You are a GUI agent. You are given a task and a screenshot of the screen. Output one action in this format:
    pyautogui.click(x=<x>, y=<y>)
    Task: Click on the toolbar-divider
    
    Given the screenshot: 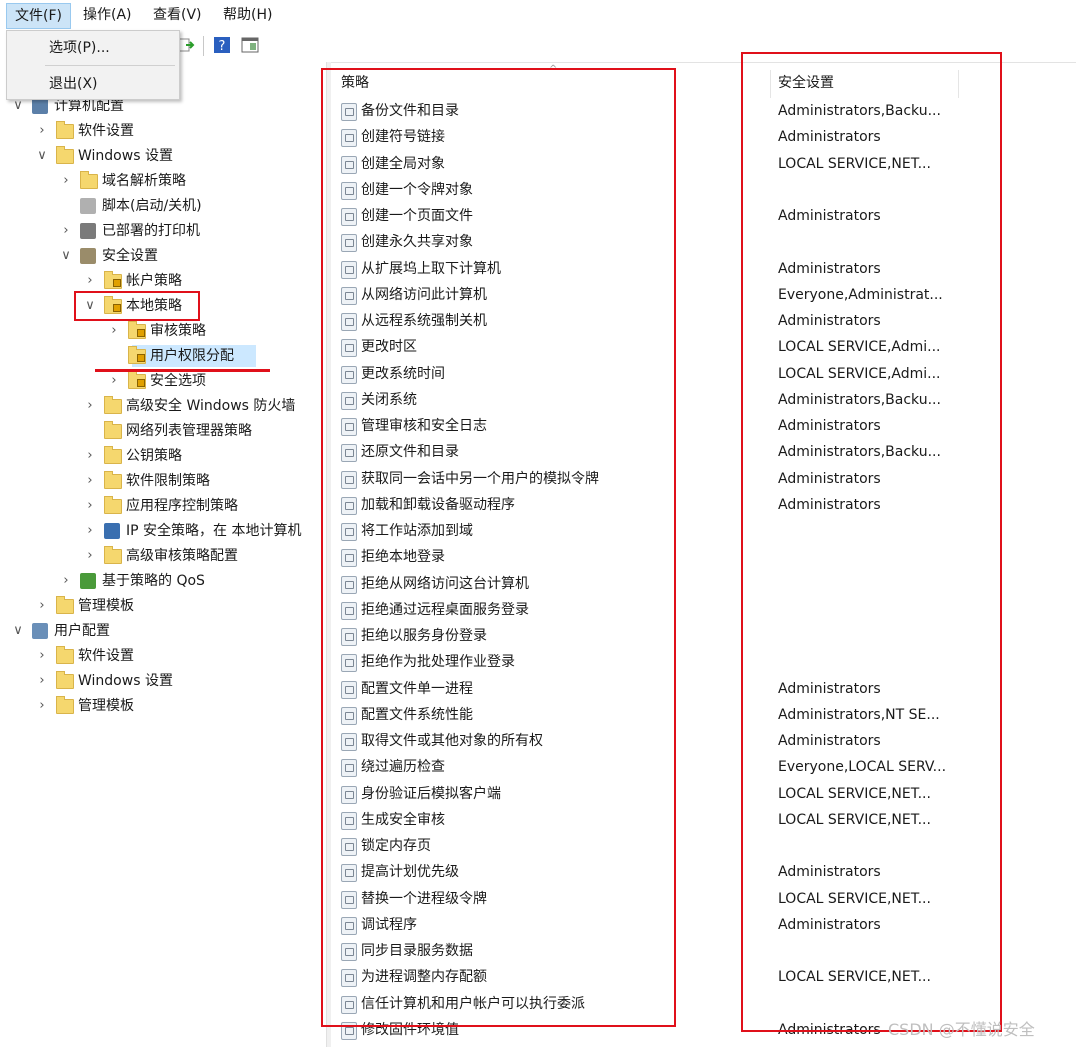 What is the action you would take?
    pyautogui.click(x=203, y=46)
    